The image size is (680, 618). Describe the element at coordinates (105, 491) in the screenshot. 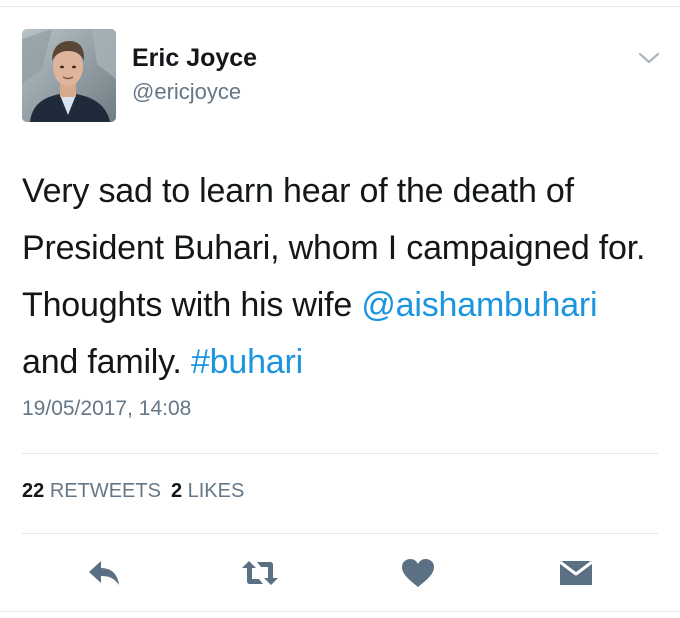

I see `retweets-label: RETWEETS` at that location.